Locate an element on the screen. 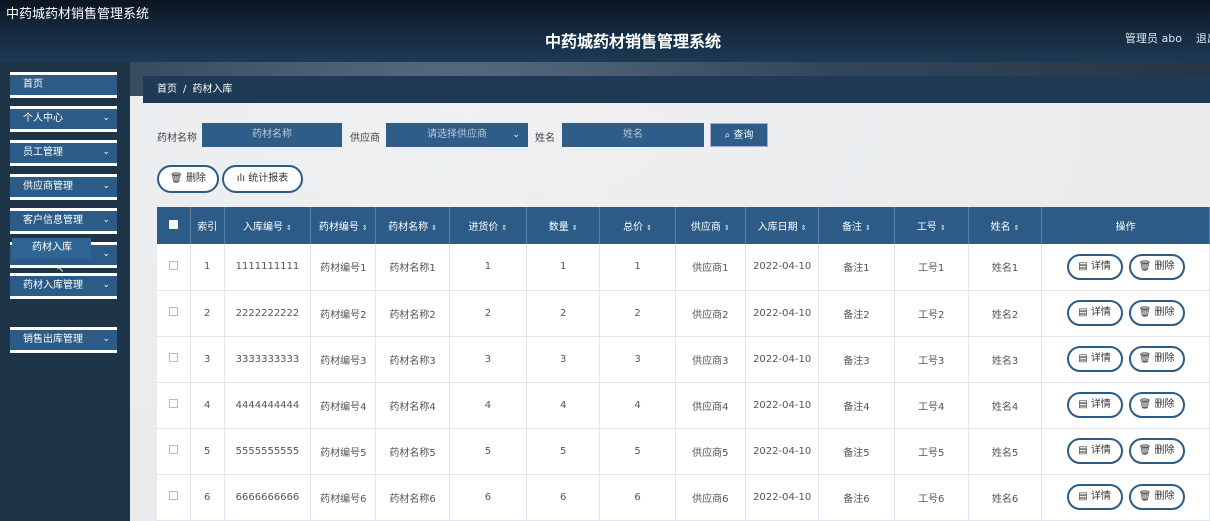 The image size is (1210, 521). sidebar-item-3: 供应商管理 ⌄ is located at coordinates (63, 187).